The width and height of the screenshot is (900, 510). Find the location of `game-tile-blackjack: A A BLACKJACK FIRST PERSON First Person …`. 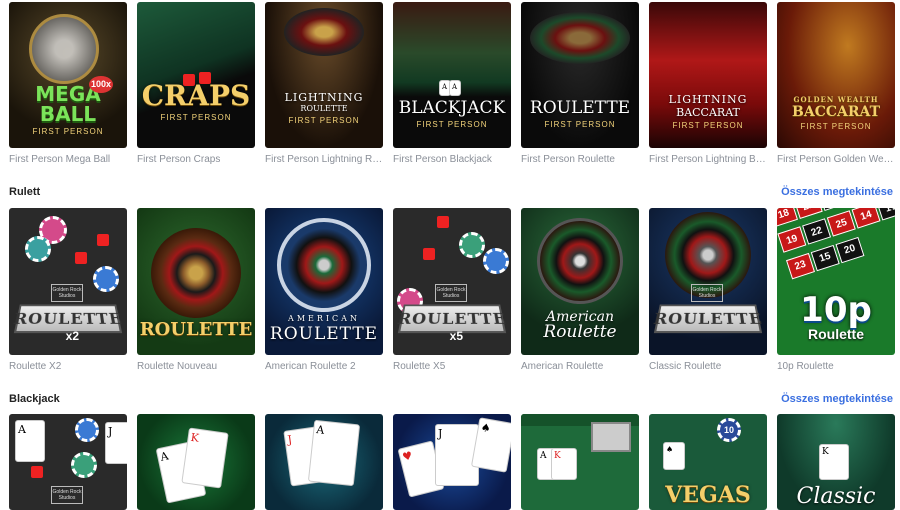

game-tile-blackjack: A A BLACKJACK FIRST PERSON First Person … is located at coordinates (452, 83).